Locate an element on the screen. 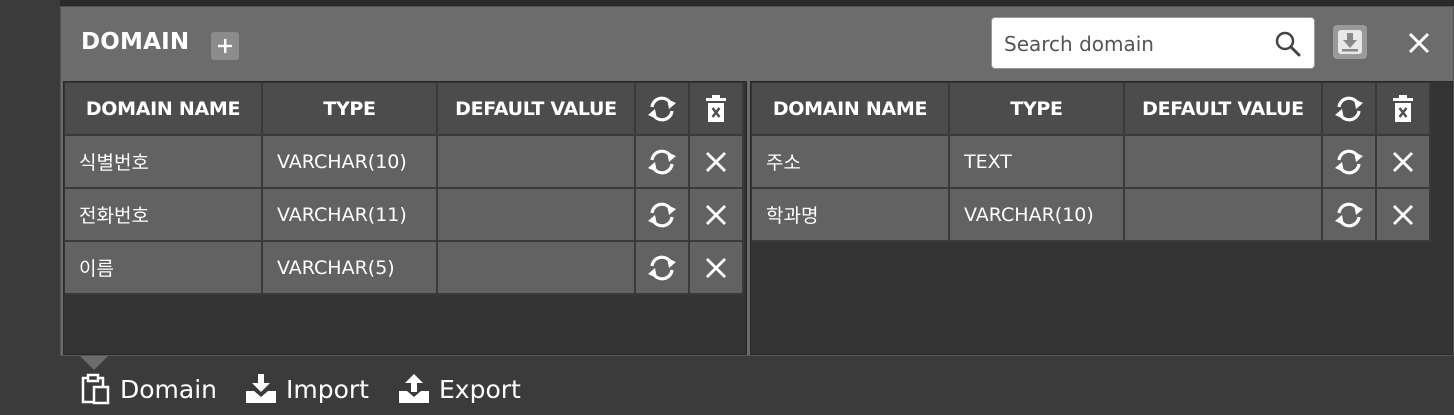 Image resolution: width=1454 pixels, height=415 pixels. add-domain-button is located at coordinates (225, 46).